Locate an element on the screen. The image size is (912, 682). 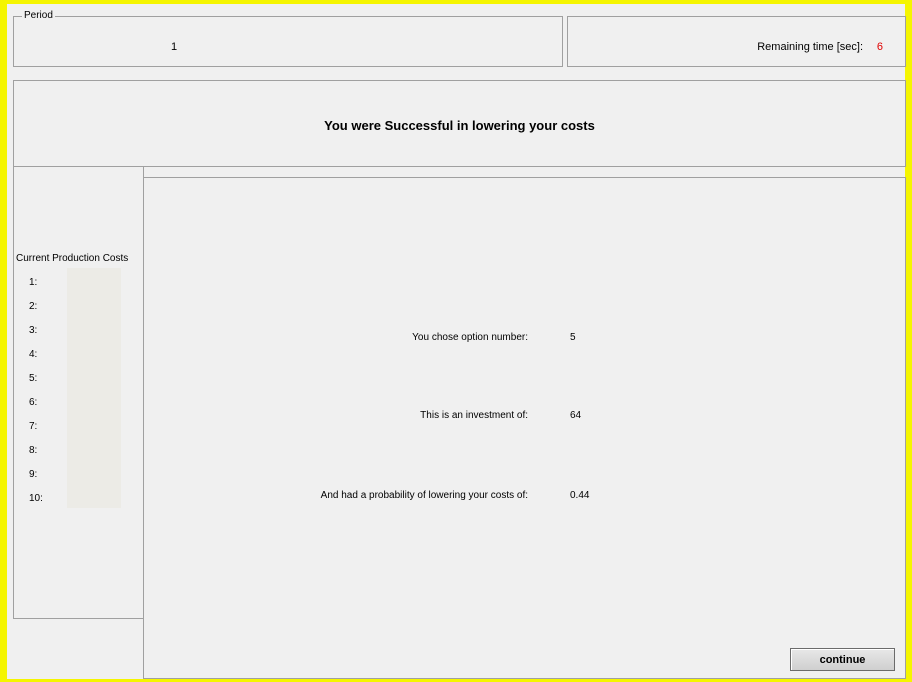
cost-row-label: 2: is located at coordinates (33, 306).